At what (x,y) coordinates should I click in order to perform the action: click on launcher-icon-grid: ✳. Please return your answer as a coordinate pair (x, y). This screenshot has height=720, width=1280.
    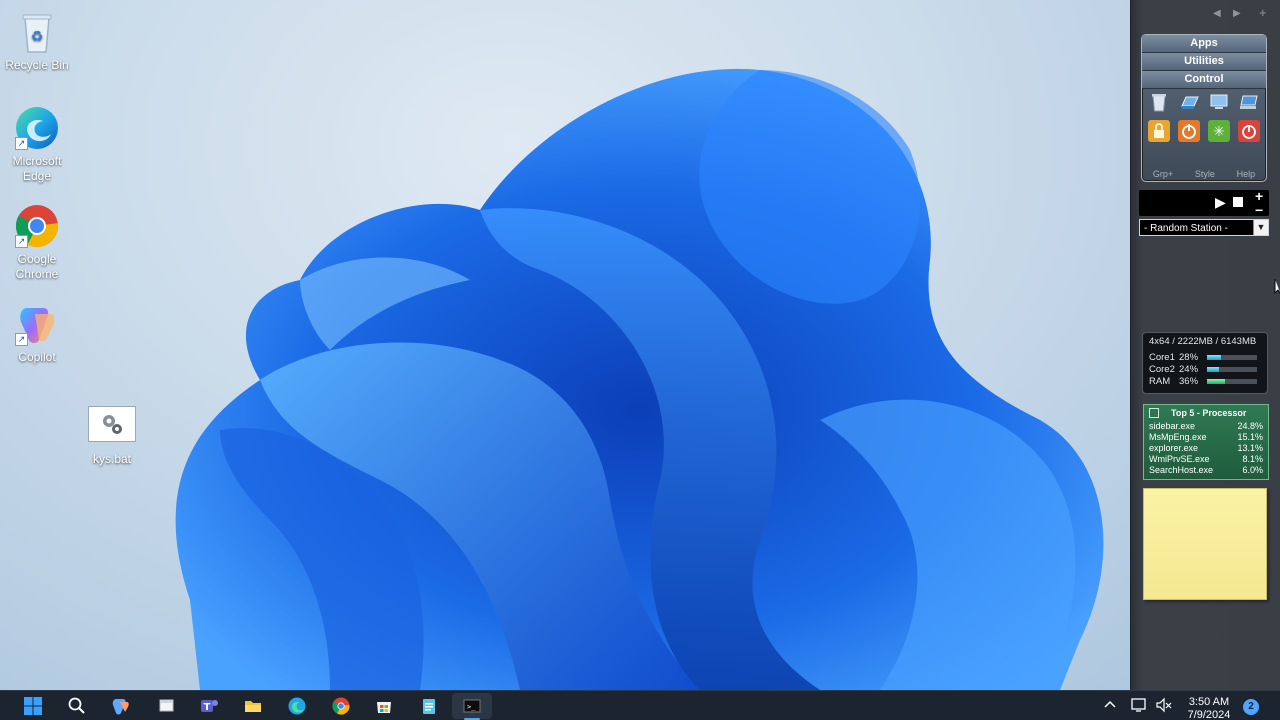
    Looking at the image, I should click on (1204, 120).